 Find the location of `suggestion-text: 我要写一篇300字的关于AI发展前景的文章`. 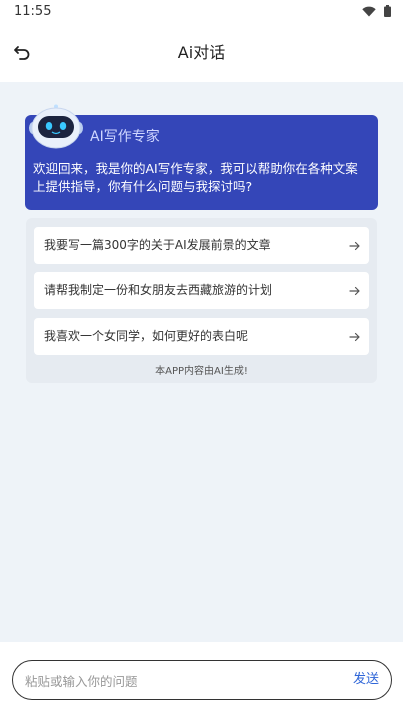

suggestion-text: 我要写一篇300字的关于AI发展前景的文章 is located at coordinates (157, 245).